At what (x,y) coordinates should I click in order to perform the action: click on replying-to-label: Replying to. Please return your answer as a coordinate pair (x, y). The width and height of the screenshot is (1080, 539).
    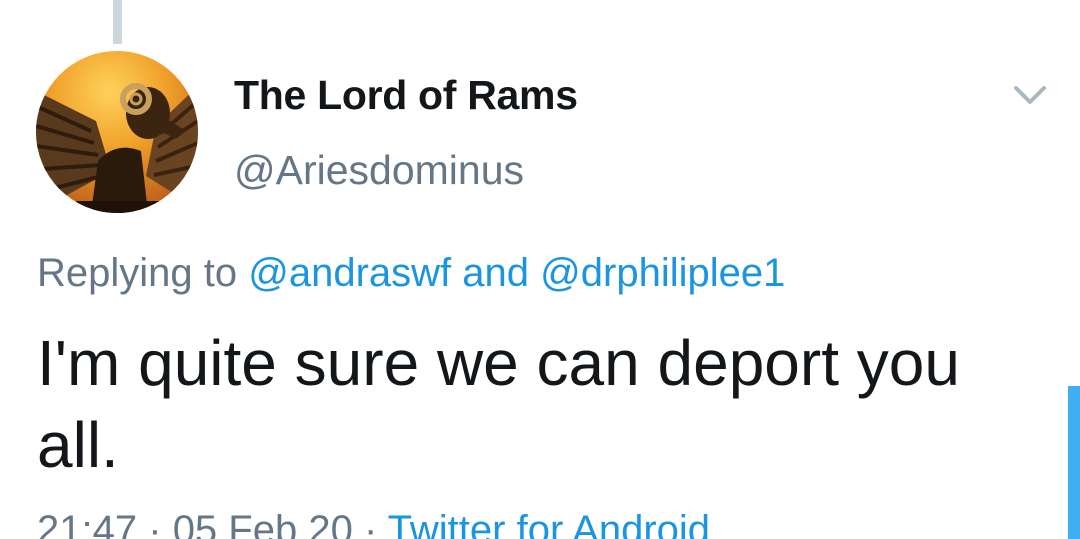
    Looking at the image, I should click on (137, 273).